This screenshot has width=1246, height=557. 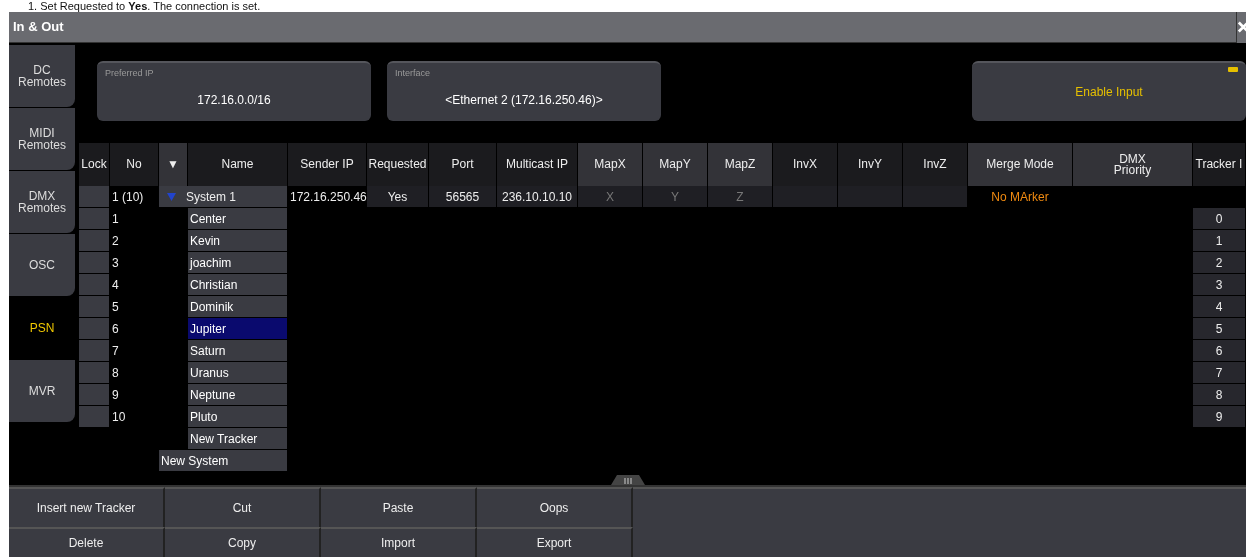 I want to click on column-header: DMX Priority, so click(x=1133, y=164).